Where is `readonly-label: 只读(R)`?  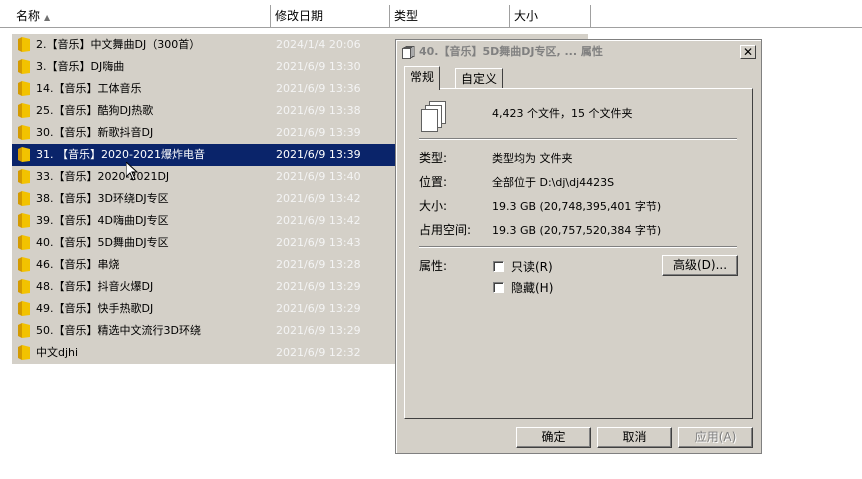 readonly-label: 只读(R) is located at coordinates (532, 267).